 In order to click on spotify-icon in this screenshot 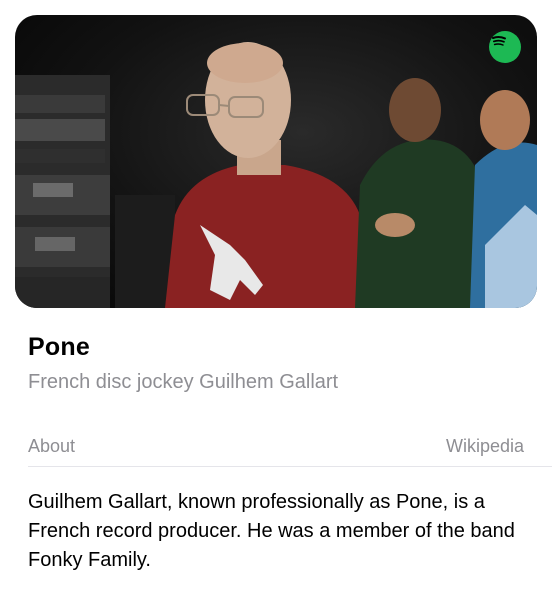, I will do `click(505, 47)`.